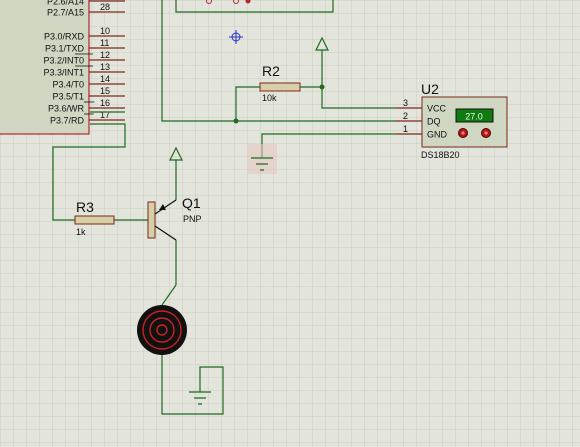 The width and height of the screenshot is (580, 447). What do you see at coordinates (105, 55) in the screenshot?
I see `mcu-pin-number: 12` at bounding box center [105, 55].